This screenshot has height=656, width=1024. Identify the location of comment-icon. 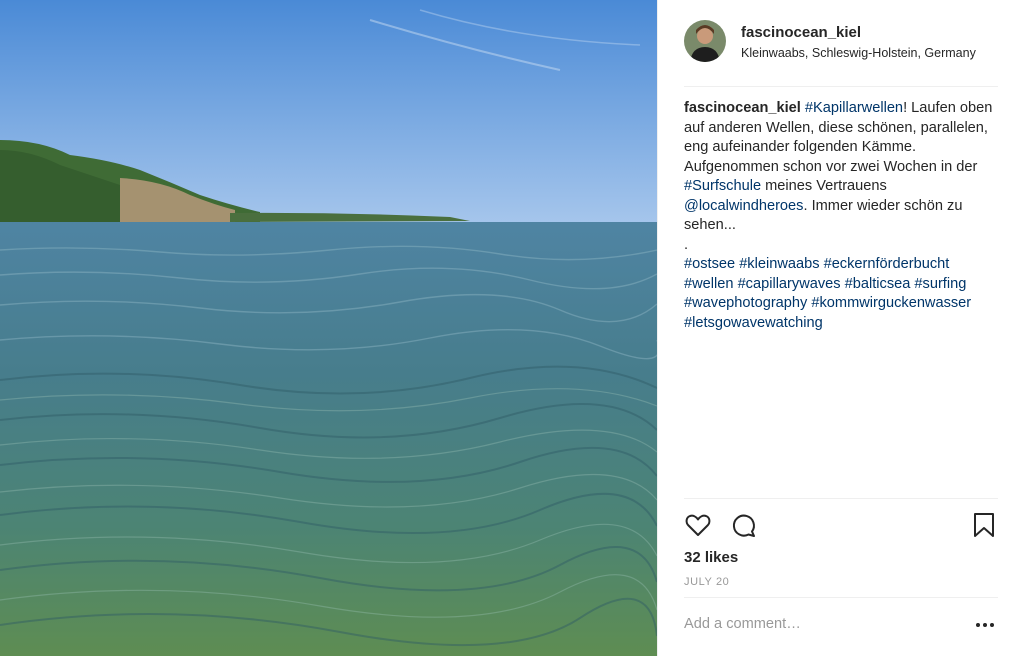
(744, 525).